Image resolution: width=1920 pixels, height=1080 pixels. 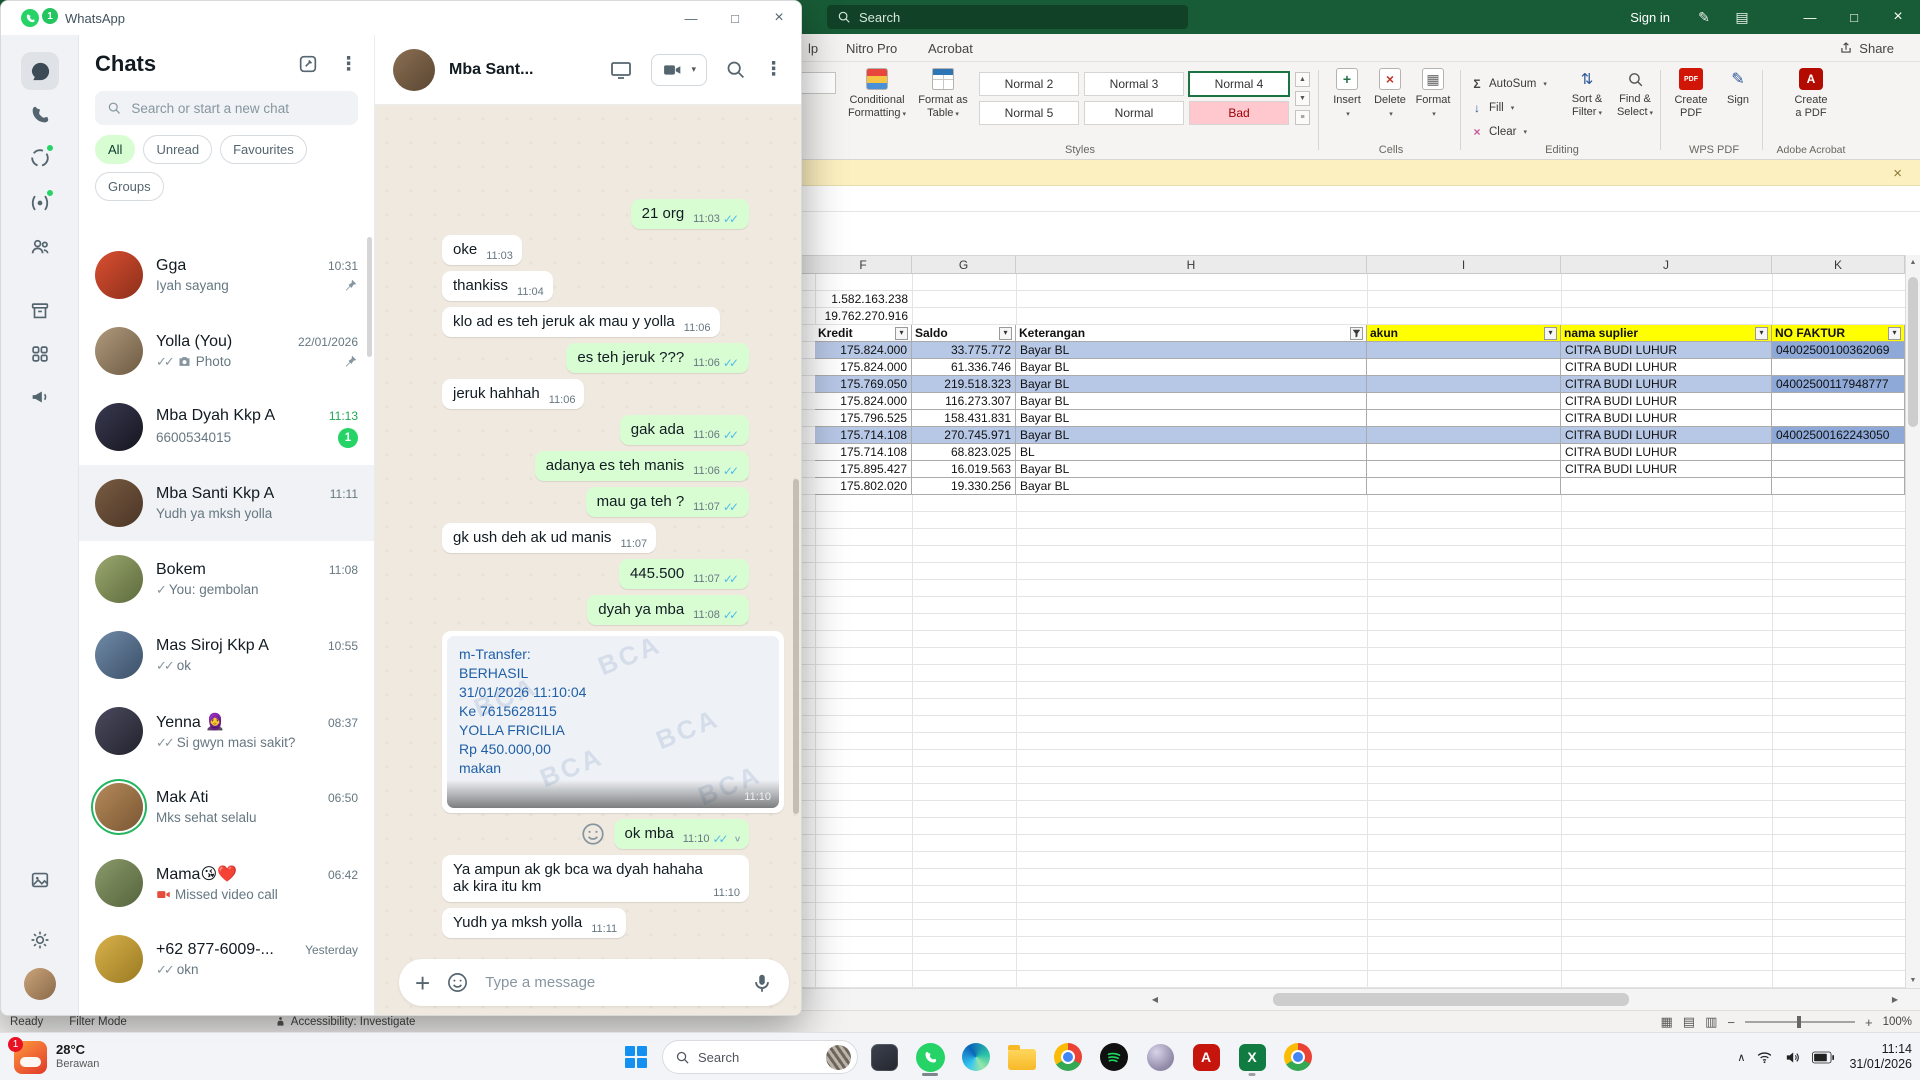 What do you see at coordinates (773, 69) in the screenshot?
I see `conversation-menu-icon: ⋮` at bounding box center [773, 69].